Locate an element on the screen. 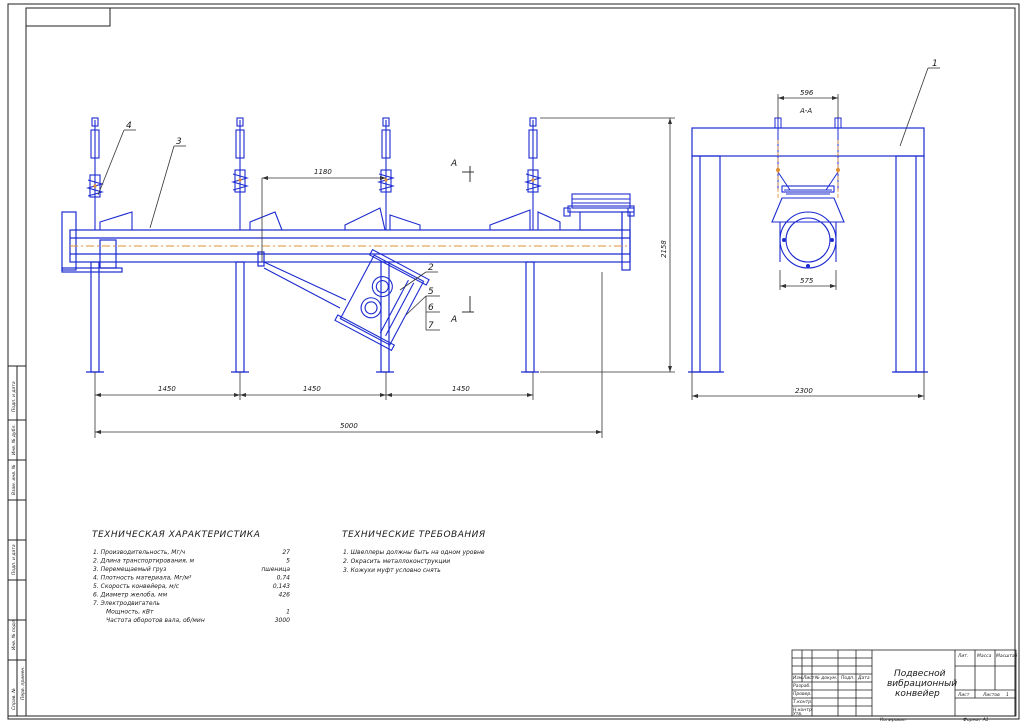  dim-575: 575 is located at coordinates (807, 281).